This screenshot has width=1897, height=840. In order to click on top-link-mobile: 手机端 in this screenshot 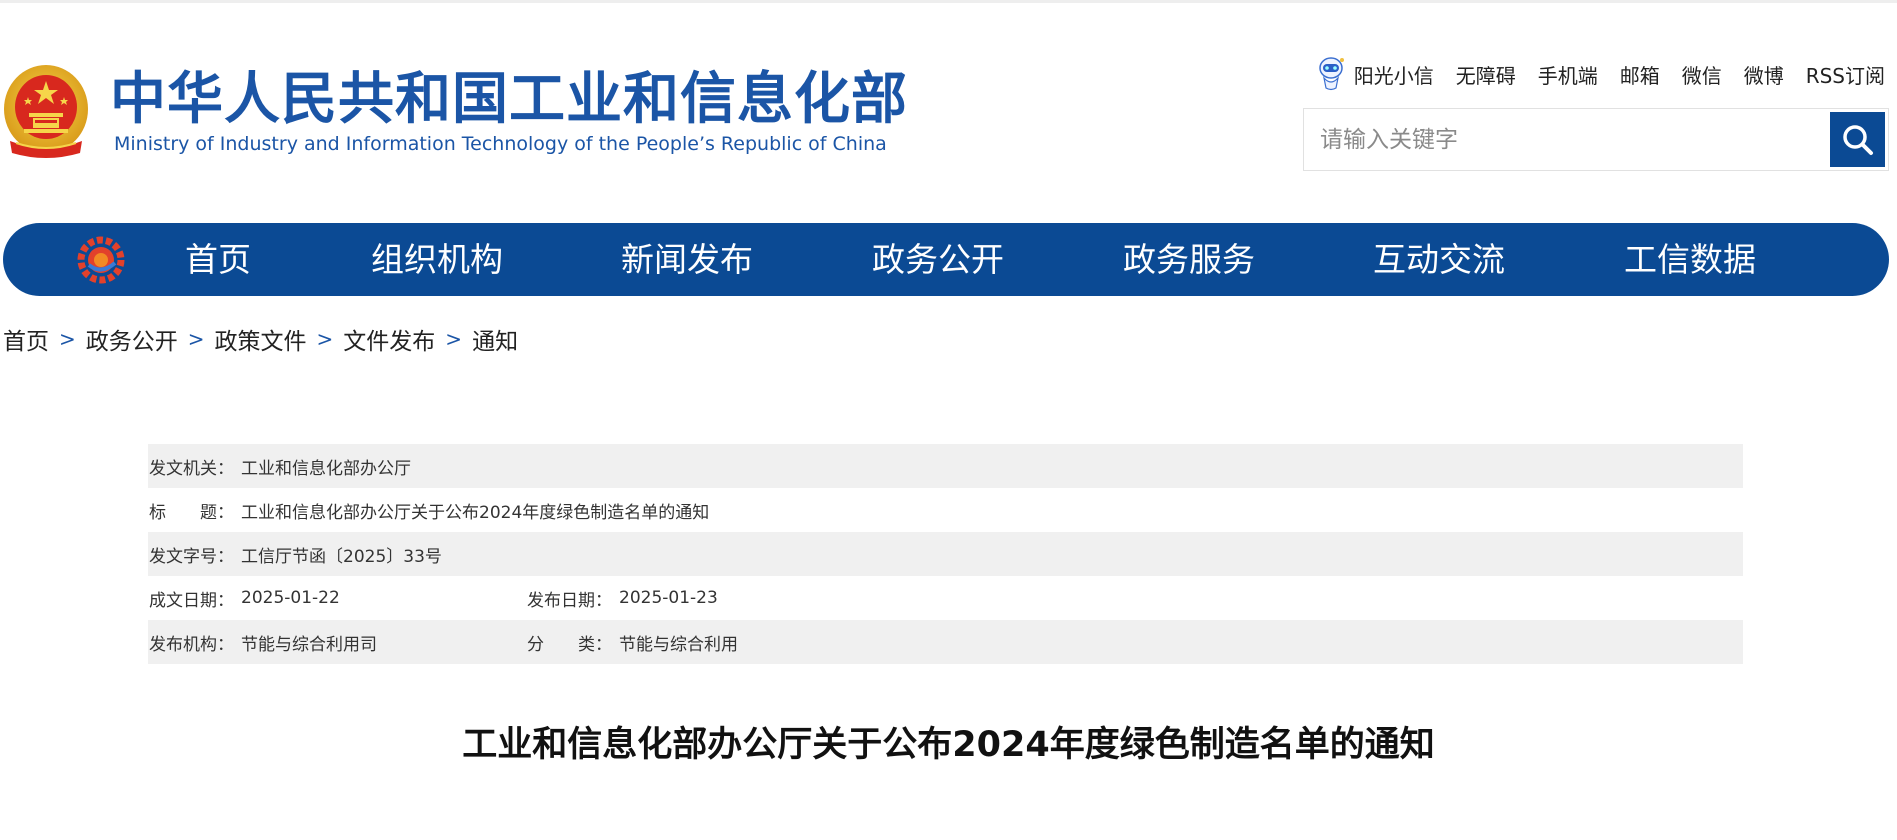, I will do `click(1568, 74)`.